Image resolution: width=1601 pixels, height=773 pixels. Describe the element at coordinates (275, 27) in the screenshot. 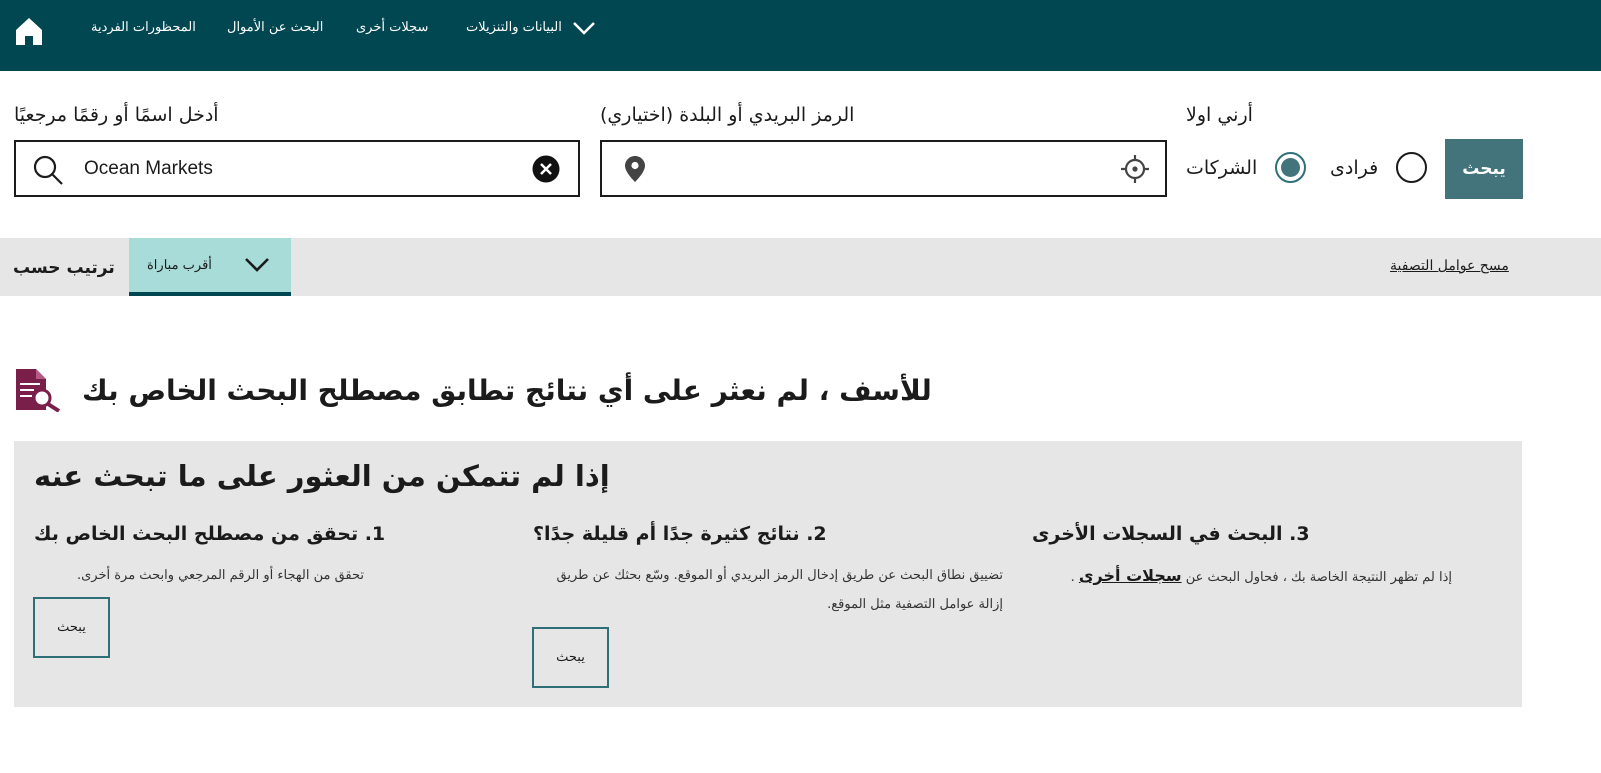

I see `nav-link-funds-search: البحث عن الأموال` at that location.